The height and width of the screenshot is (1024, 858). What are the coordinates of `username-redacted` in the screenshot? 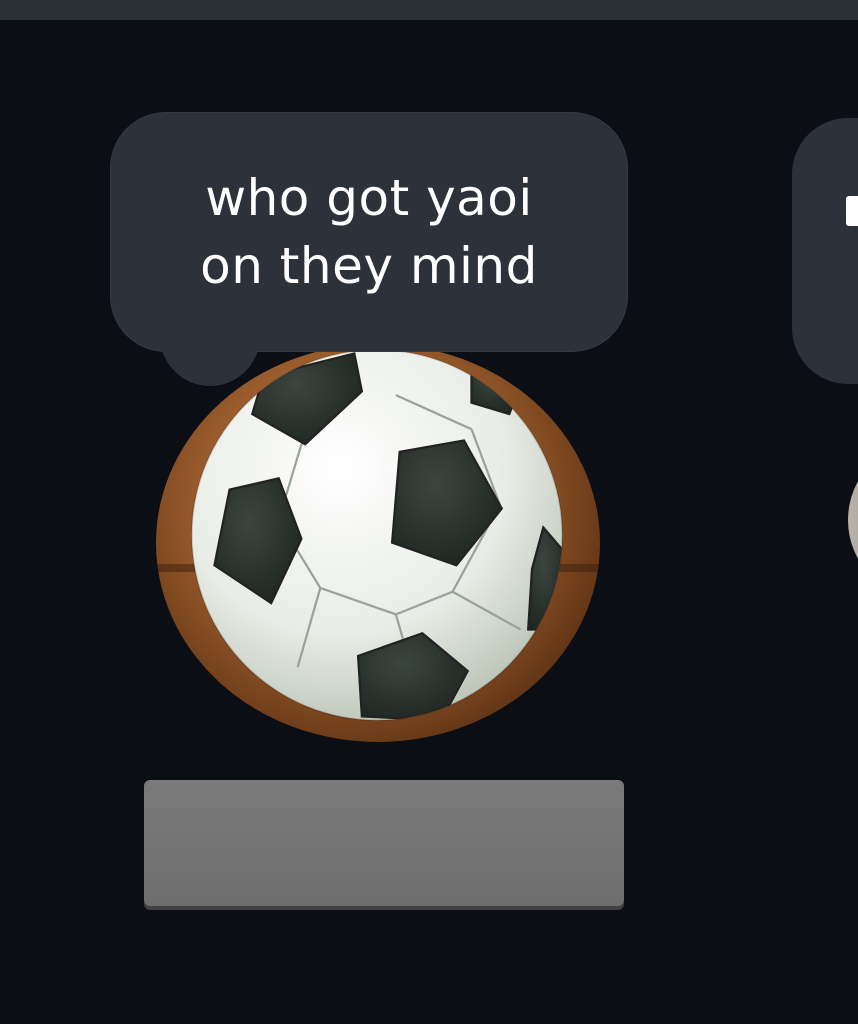 It's located at (384, 843).